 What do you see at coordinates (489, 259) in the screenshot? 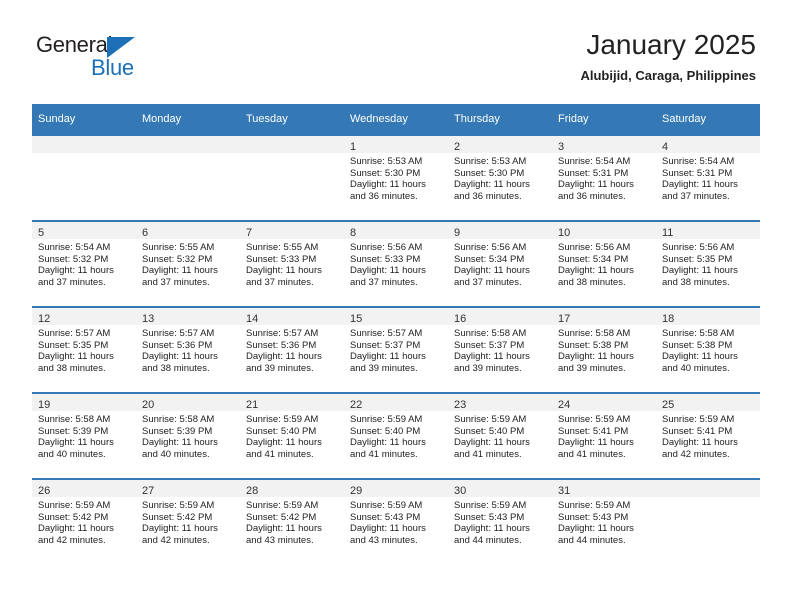
I see `sunset-text: Sunset: 5:34 PM` at bounding box center [489, 259].